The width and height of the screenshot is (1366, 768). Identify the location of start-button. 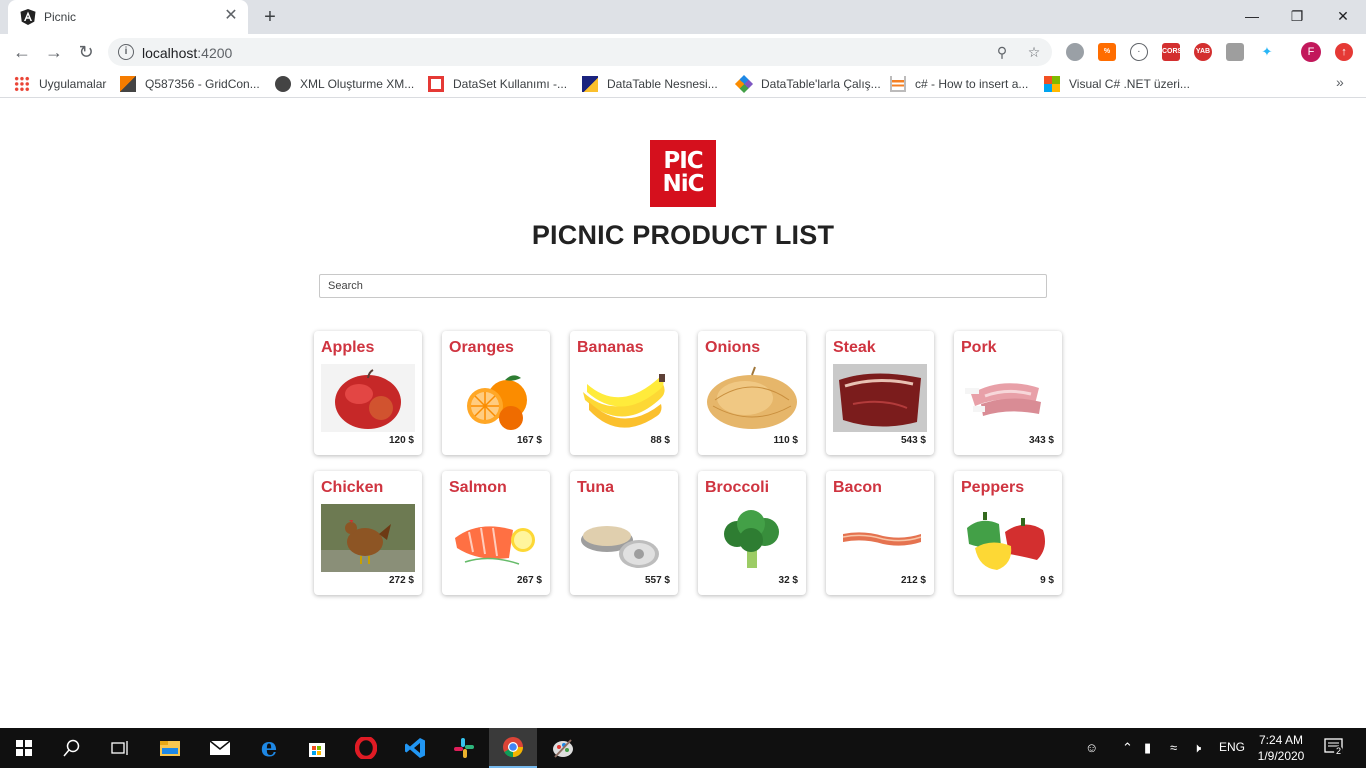
(24, 748).